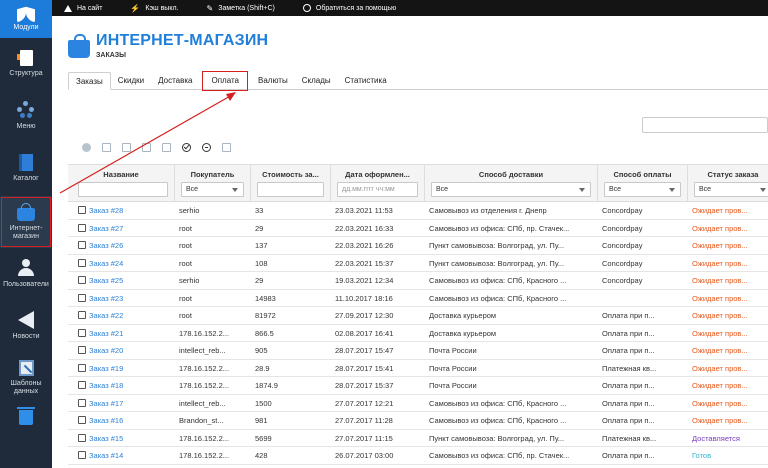 The image size is (768, 468). I want to click on modules-button: Модули, so click(26, 19).